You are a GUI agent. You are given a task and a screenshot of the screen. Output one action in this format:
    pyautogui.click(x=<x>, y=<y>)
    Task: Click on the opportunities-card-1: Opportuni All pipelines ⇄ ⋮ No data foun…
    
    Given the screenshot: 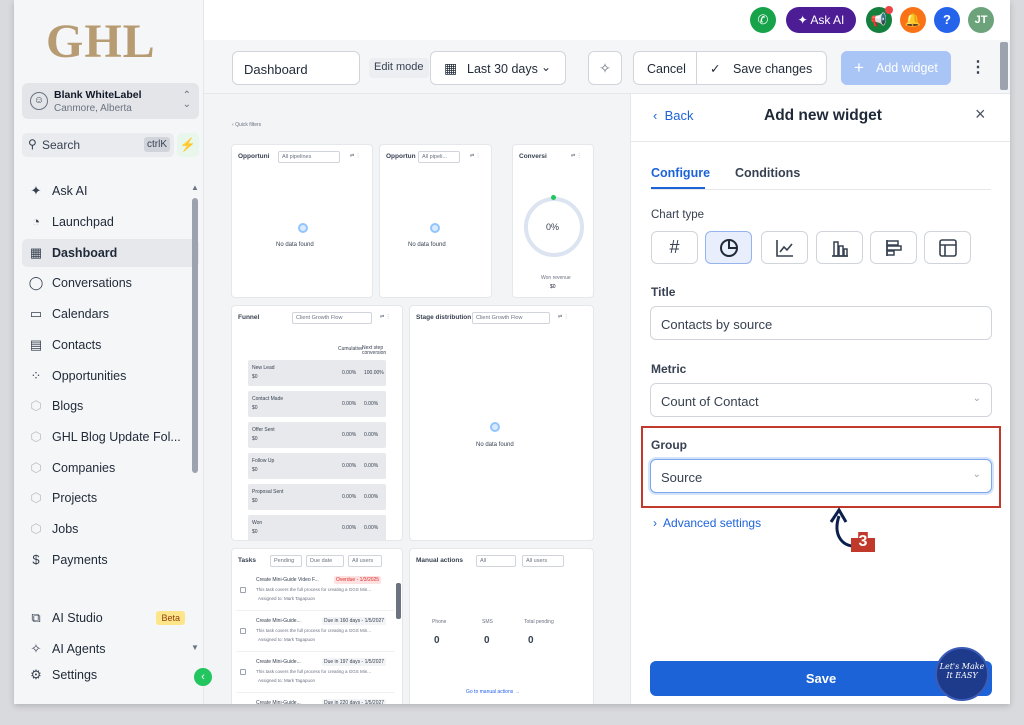 What is the action you would take?
    pyautogui.click(x=302, y=221)
    